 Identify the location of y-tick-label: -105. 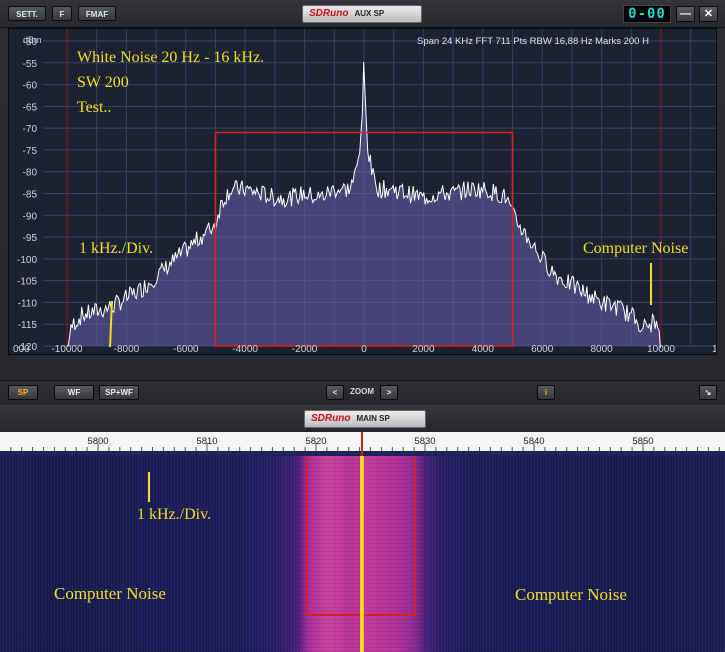
(27, 282).